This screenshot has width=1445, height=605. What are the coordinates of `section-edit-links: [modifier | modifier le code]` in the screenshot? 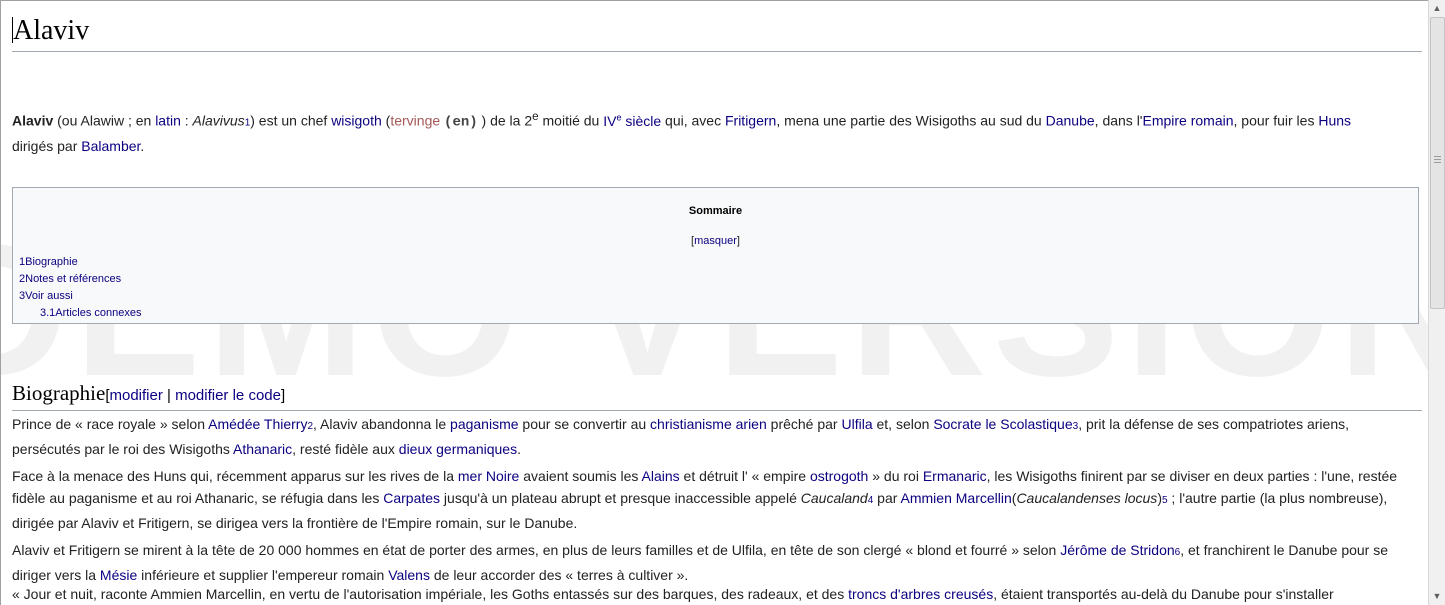 It's located at (195, 395).